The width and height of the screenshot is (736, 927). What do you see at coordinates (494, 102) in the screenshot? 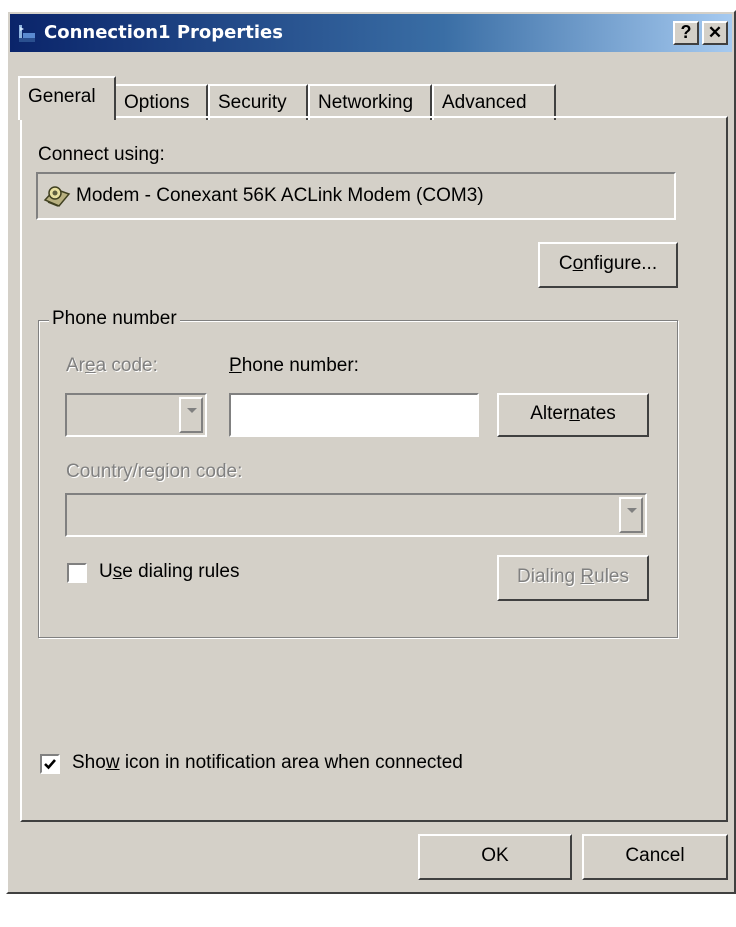
I see `tab-advanced: Advanced` at bounding box center [494, 102].